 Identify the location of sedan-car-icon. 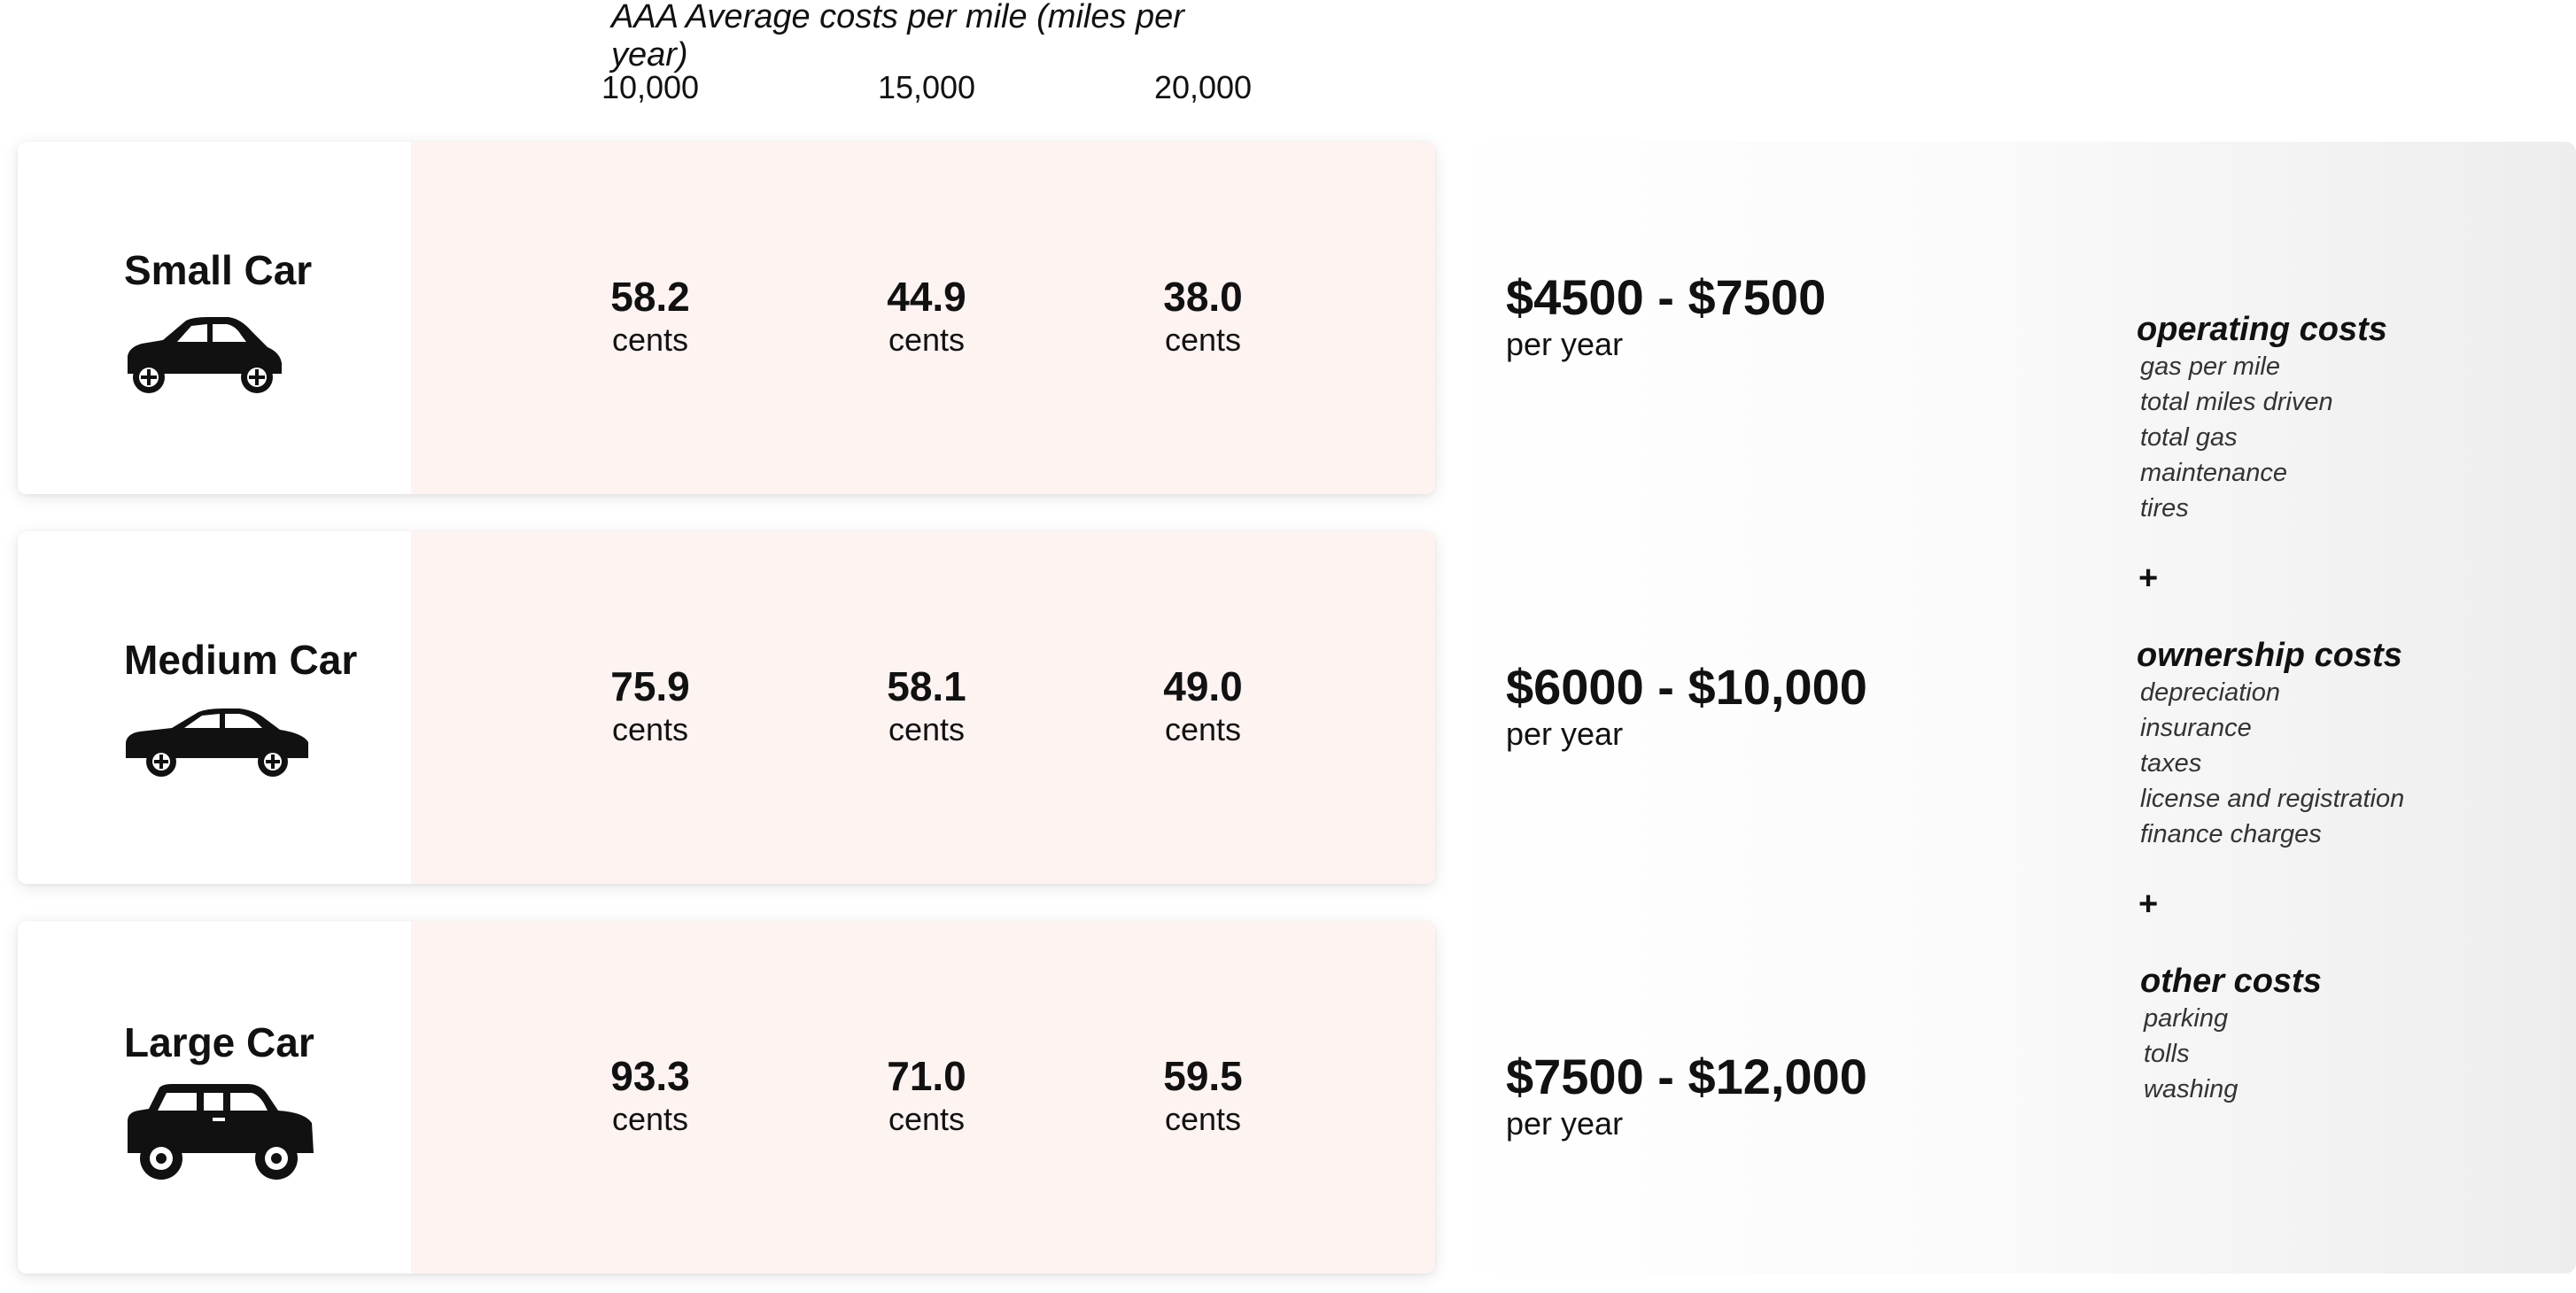
(217, 743).